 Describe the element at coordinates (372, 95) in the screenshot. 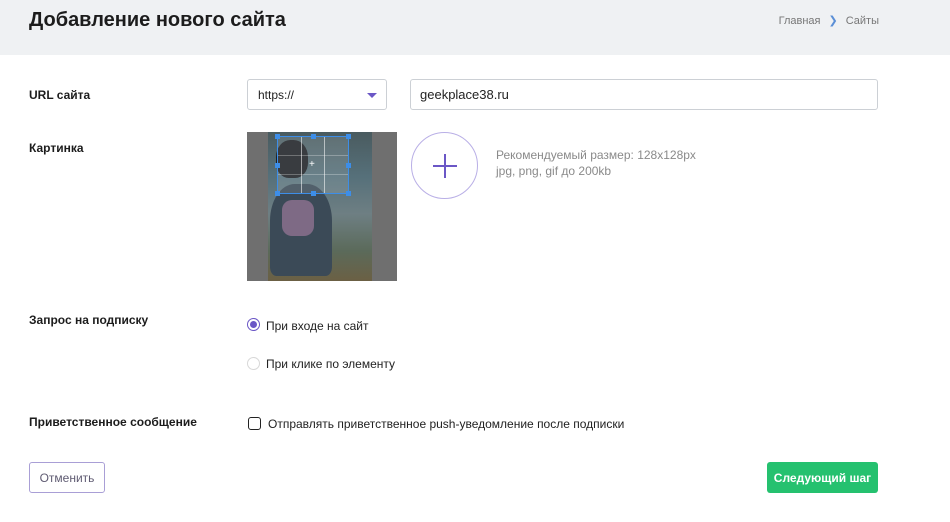

I see `caret-down-icon` at that location.